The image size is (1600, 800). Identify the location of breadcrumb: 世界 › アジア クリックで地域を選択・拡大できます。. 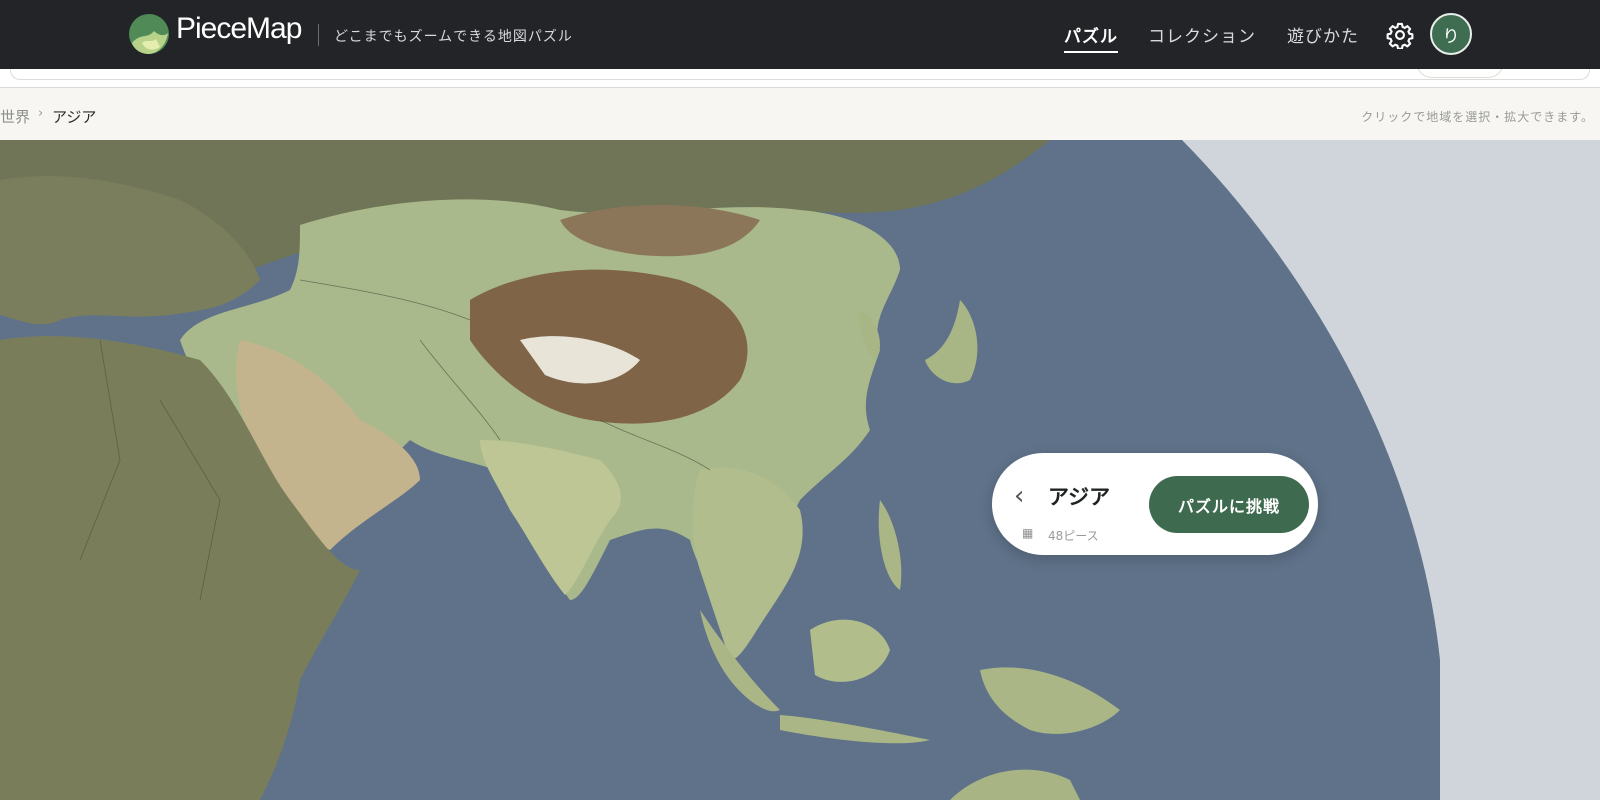
(800, 114).